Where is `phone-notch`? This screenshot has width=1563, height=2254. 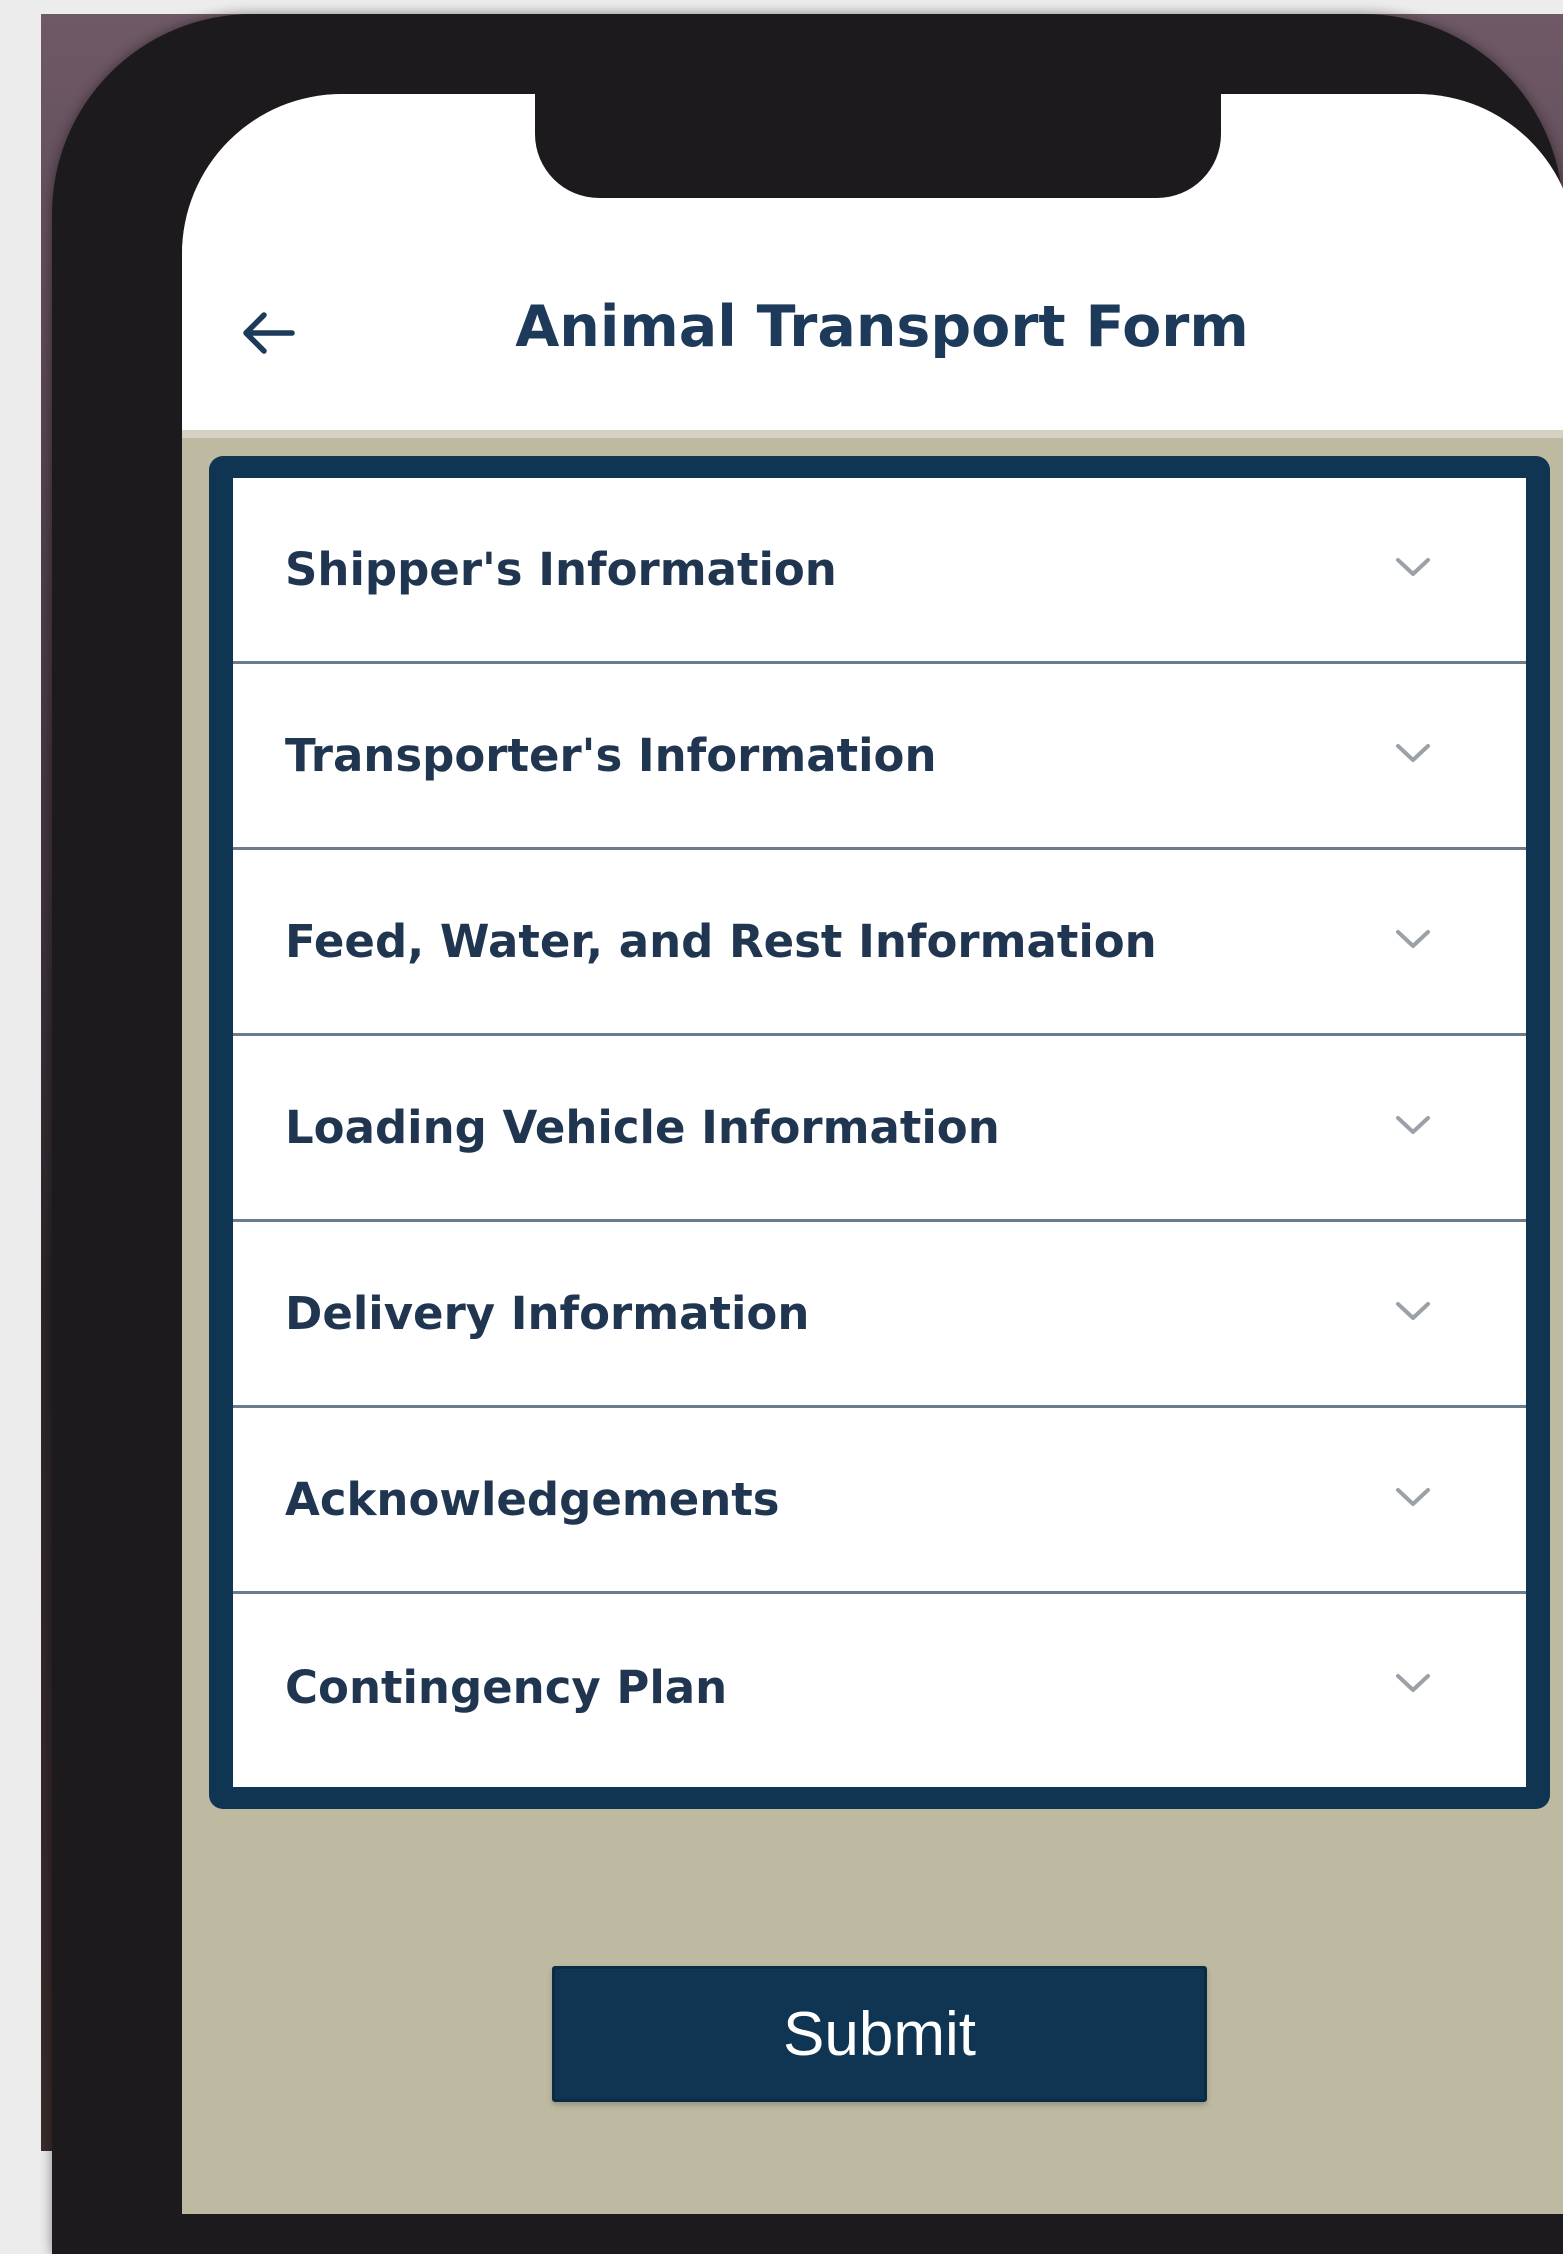
phone-notch is located at coordinates (878, 146).